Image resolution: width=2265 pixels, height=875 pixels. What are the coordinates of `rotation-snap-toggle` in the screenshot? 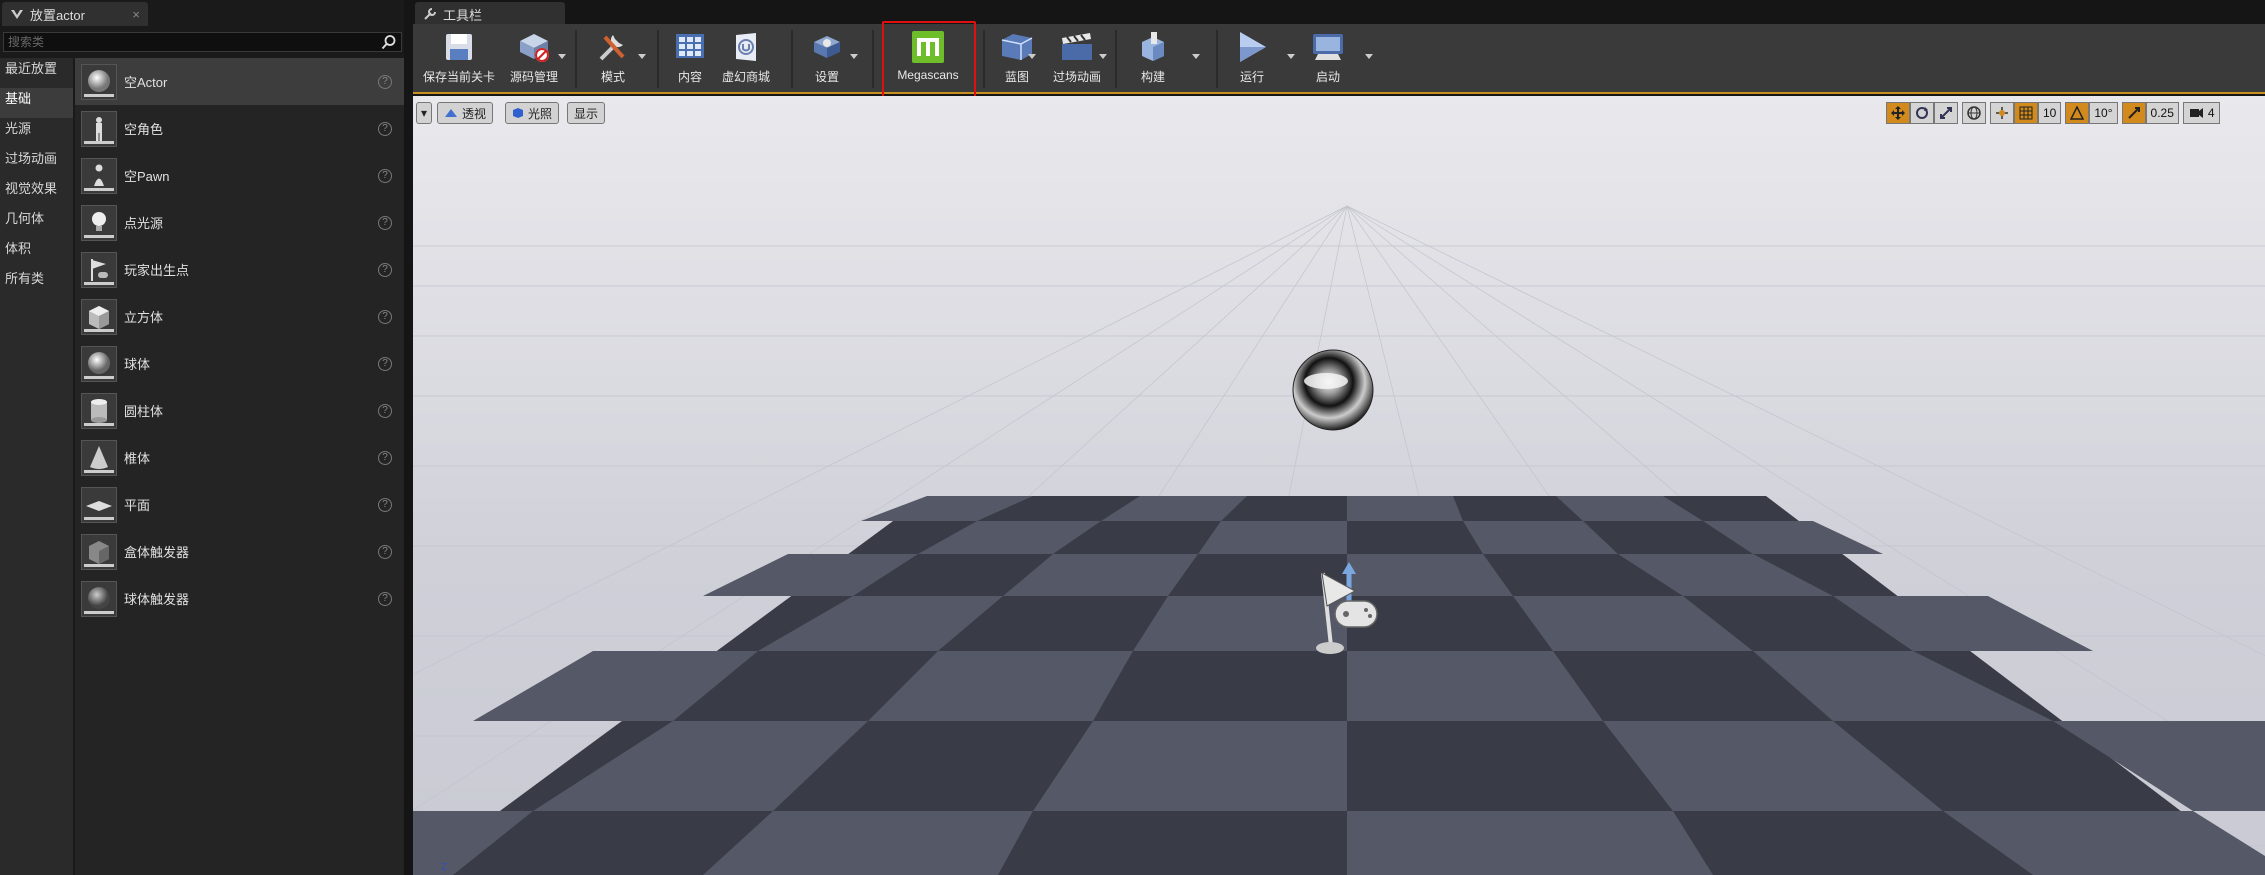 It's located at (2077, 113).